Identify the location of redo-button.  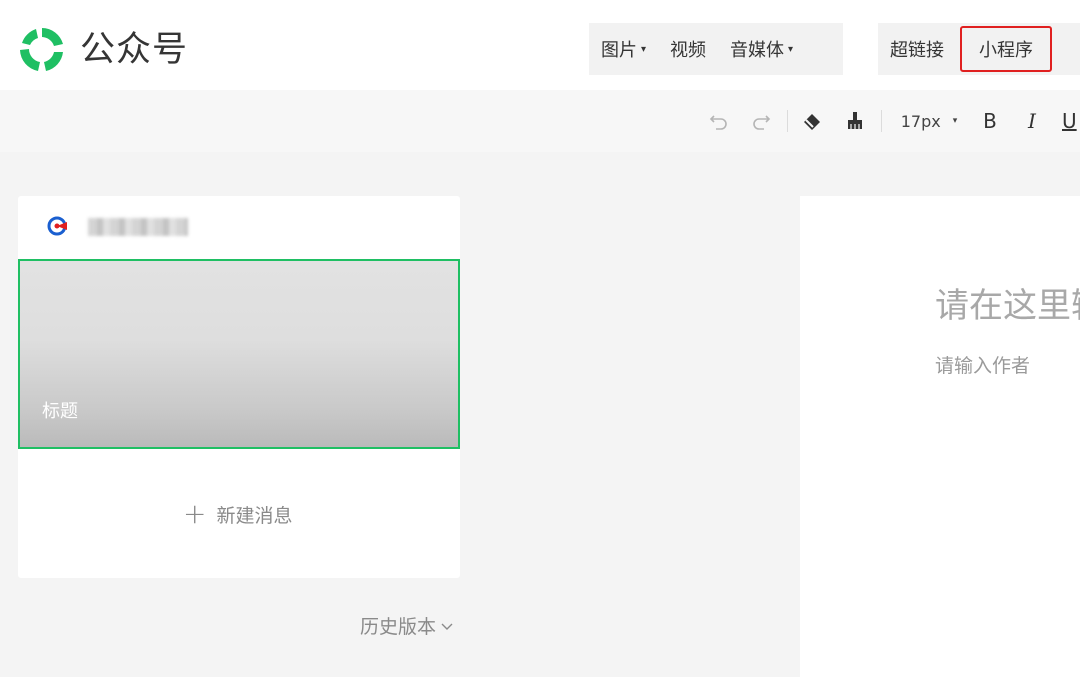
(761, 121).